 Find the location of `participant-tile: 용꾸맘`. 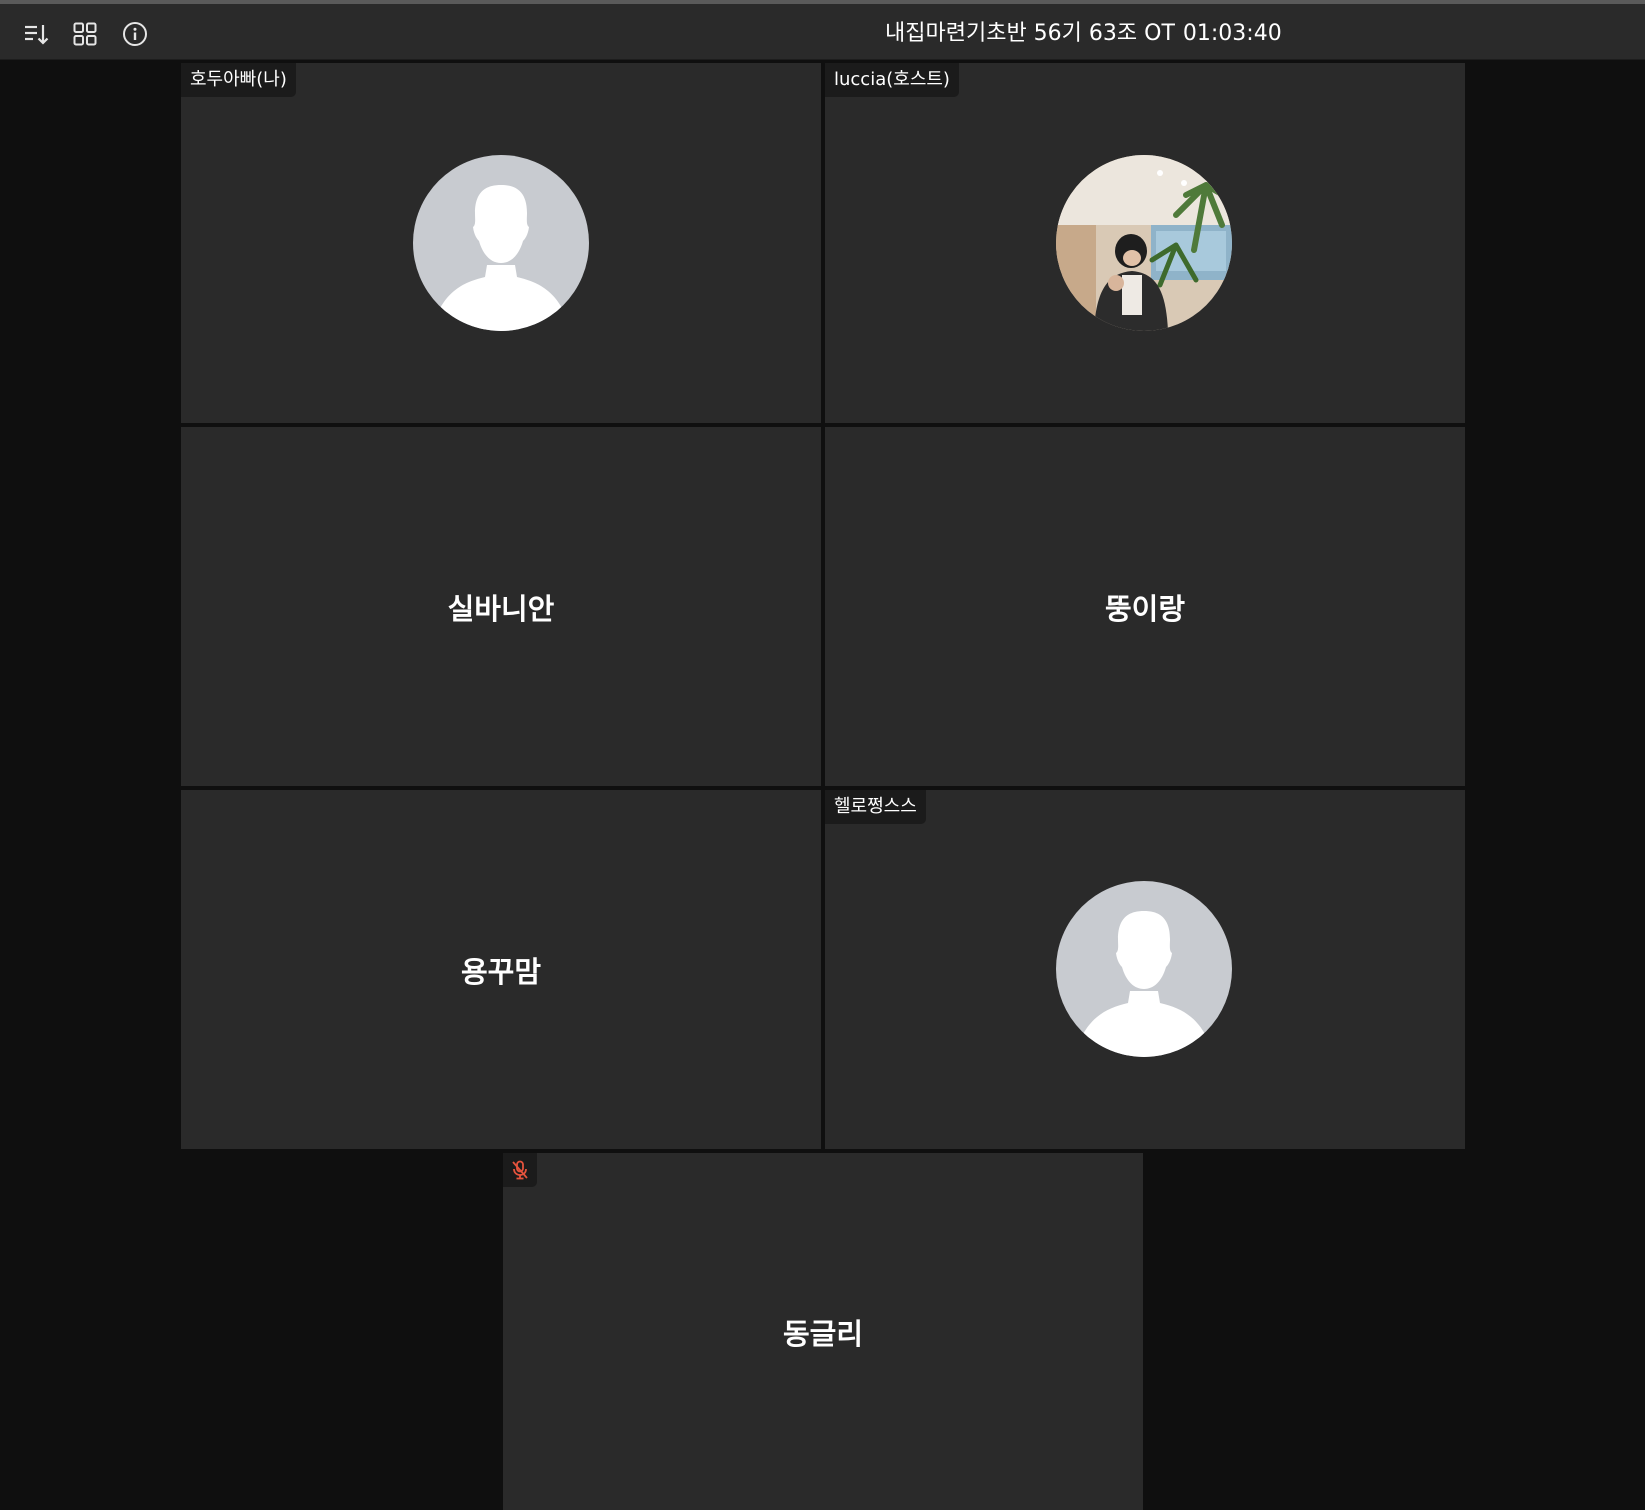

participant-tile: 용꾸맘 is located at coordinates (501, 969).